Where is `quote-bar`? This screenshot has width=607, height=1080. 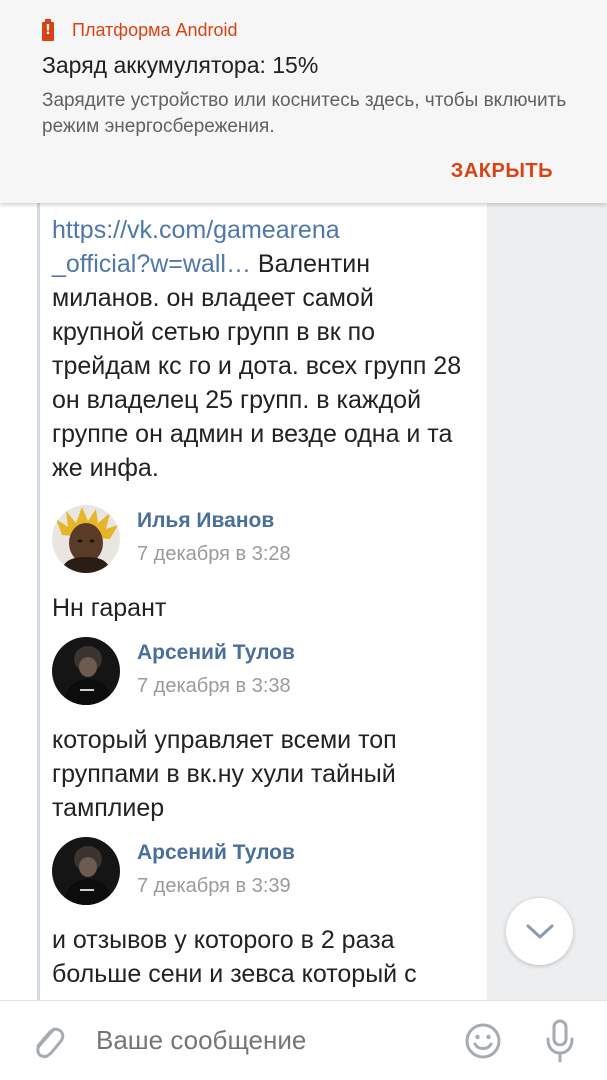
quote-bar is located at coordinates (38, 592).